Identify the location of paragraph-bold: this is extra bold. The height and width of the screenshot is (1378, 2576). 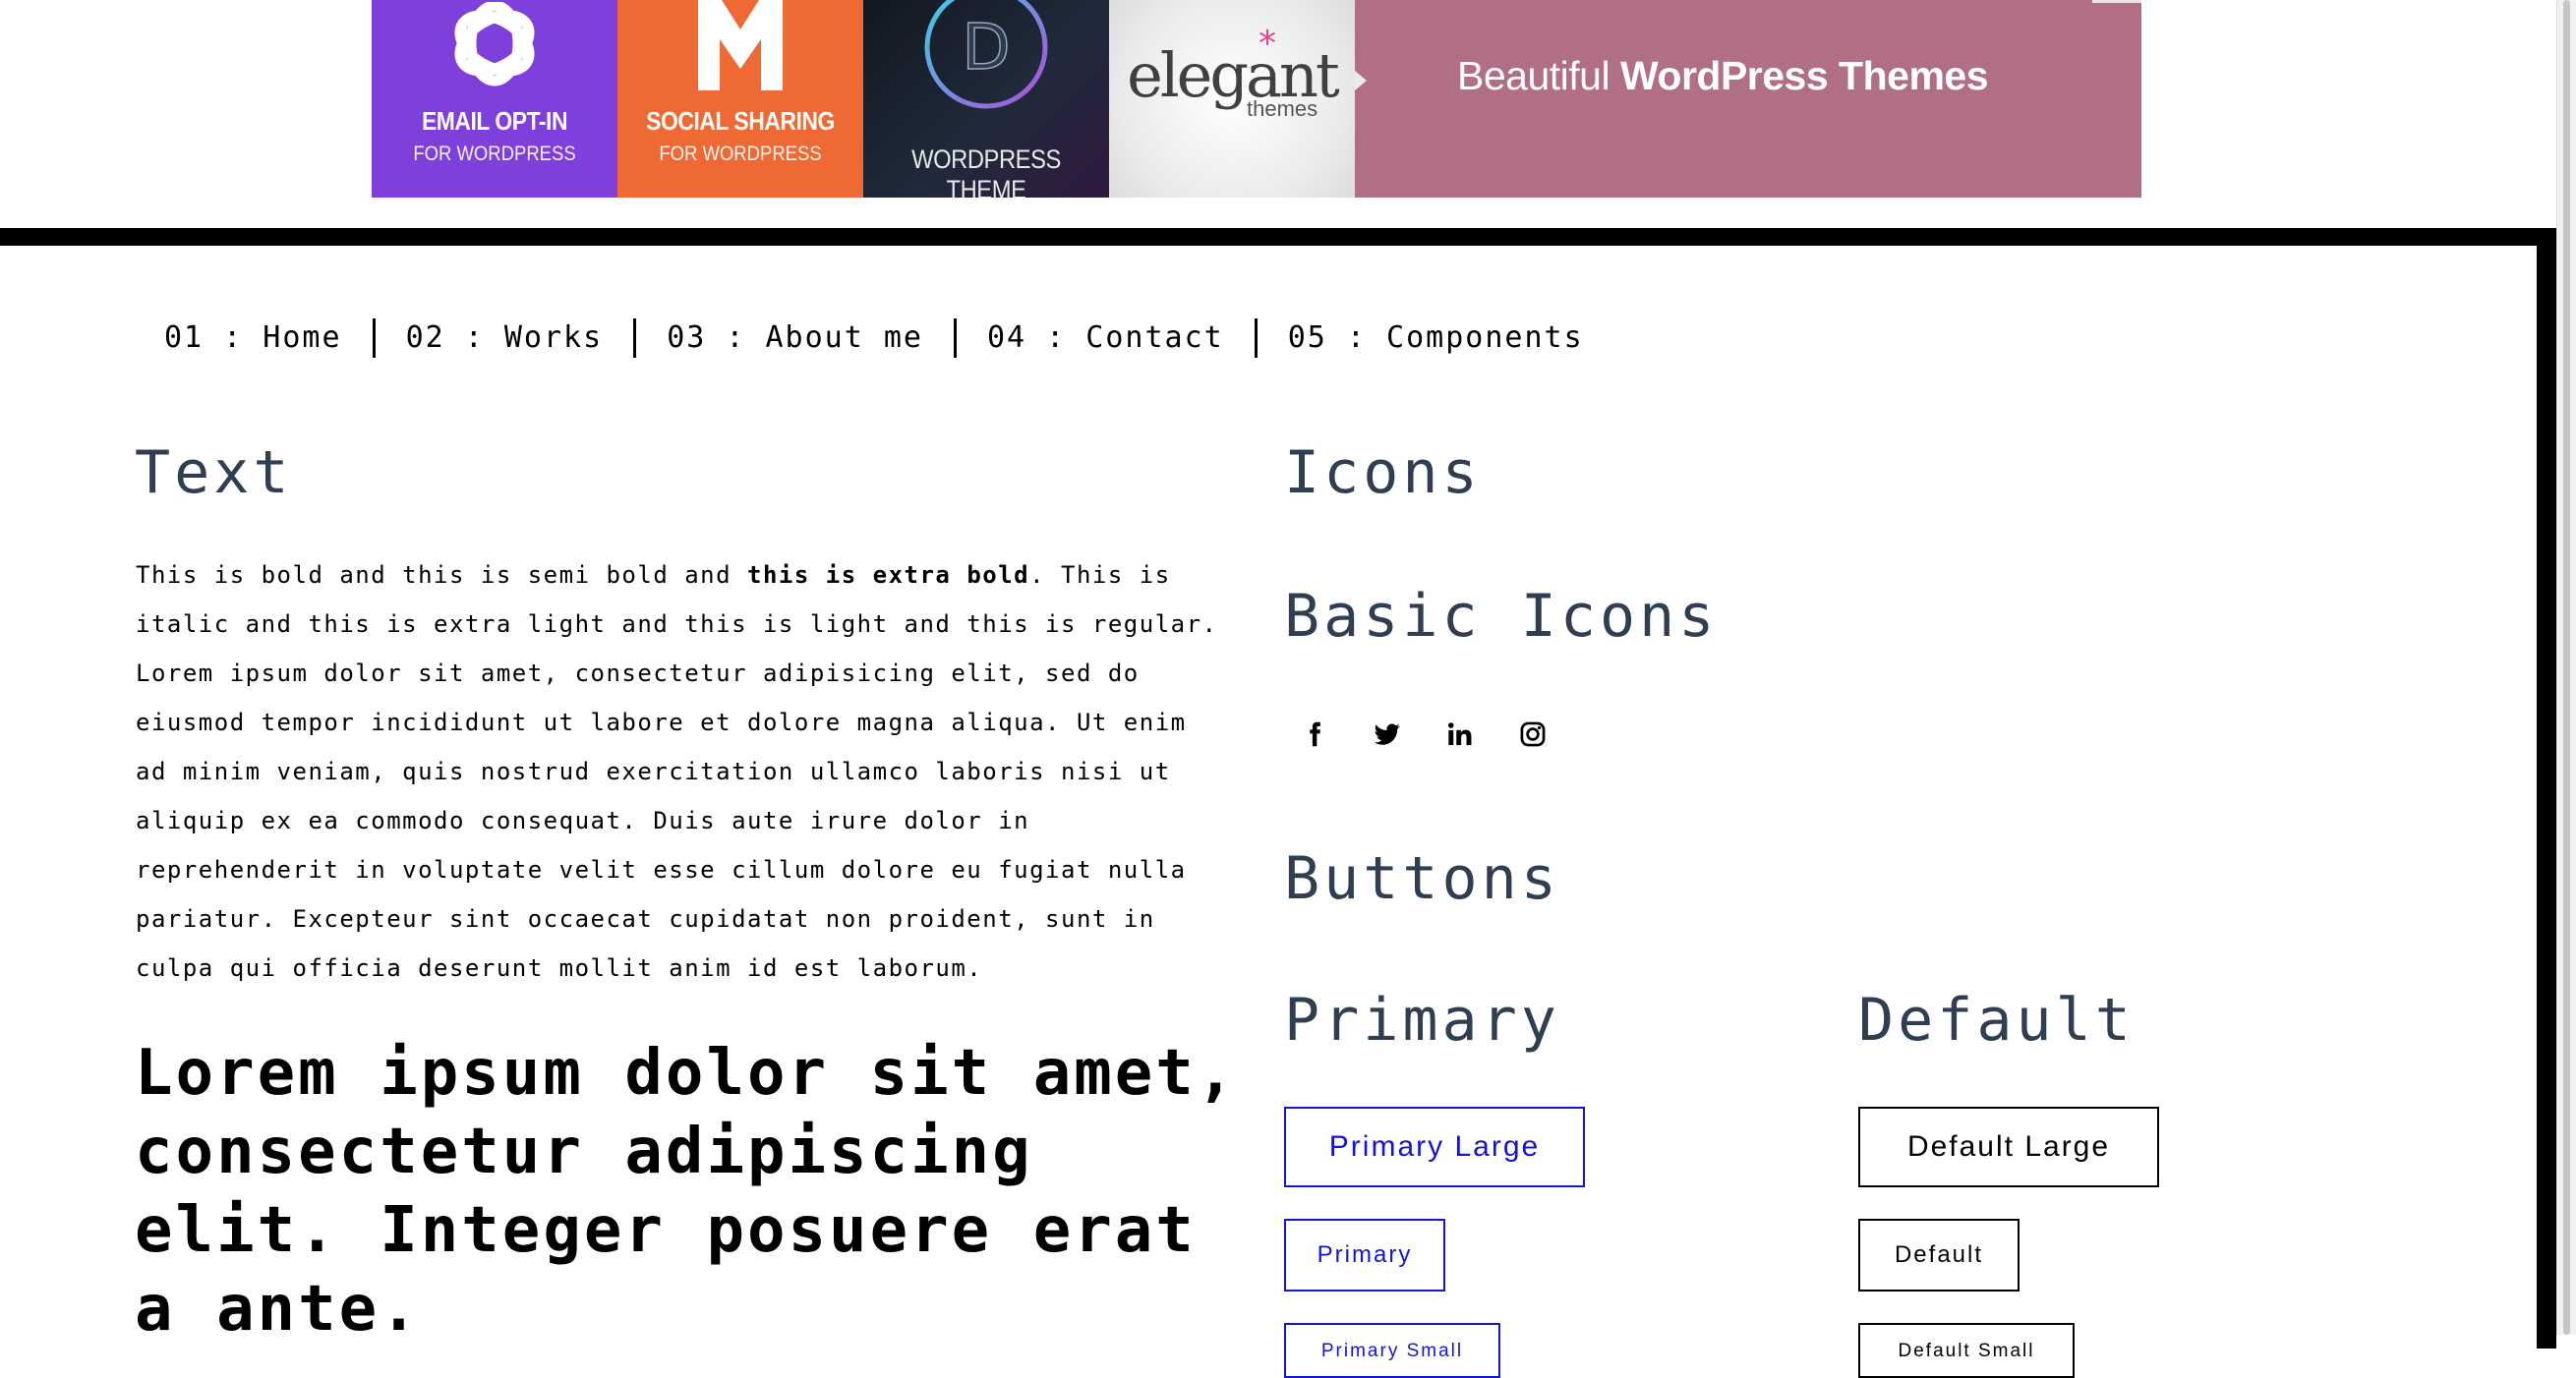
(888, 575).